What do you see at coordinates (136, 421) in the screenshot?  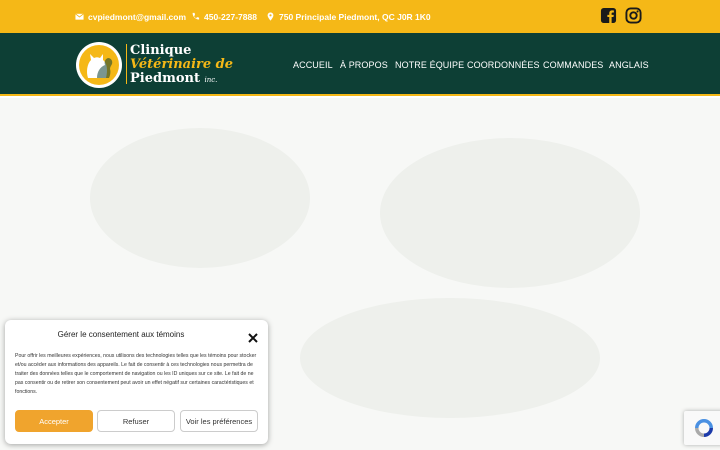 I see `refuse-button: Refuser` at bounding box center [136, 421].